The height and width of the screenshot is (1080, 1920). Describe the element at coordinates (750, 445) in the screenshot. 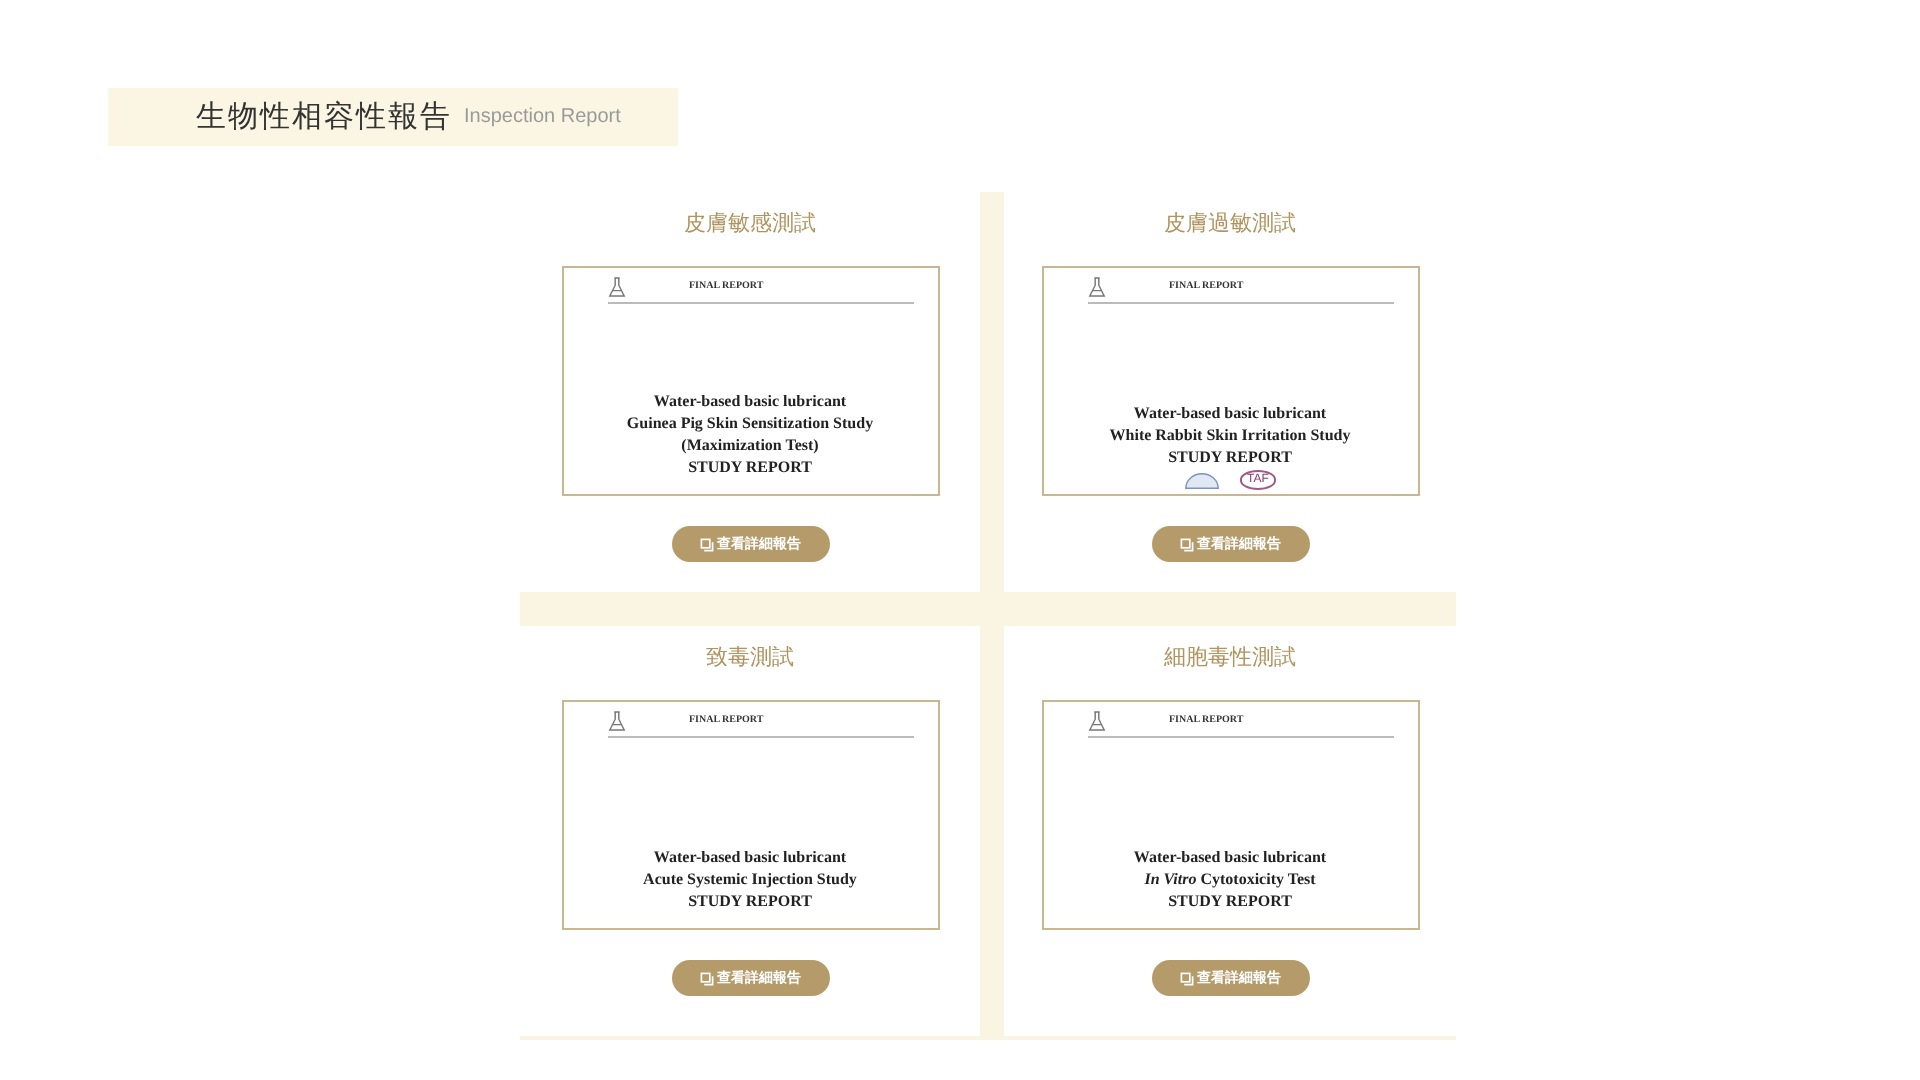

I see `document-line: (Maximization Test)` at that location.